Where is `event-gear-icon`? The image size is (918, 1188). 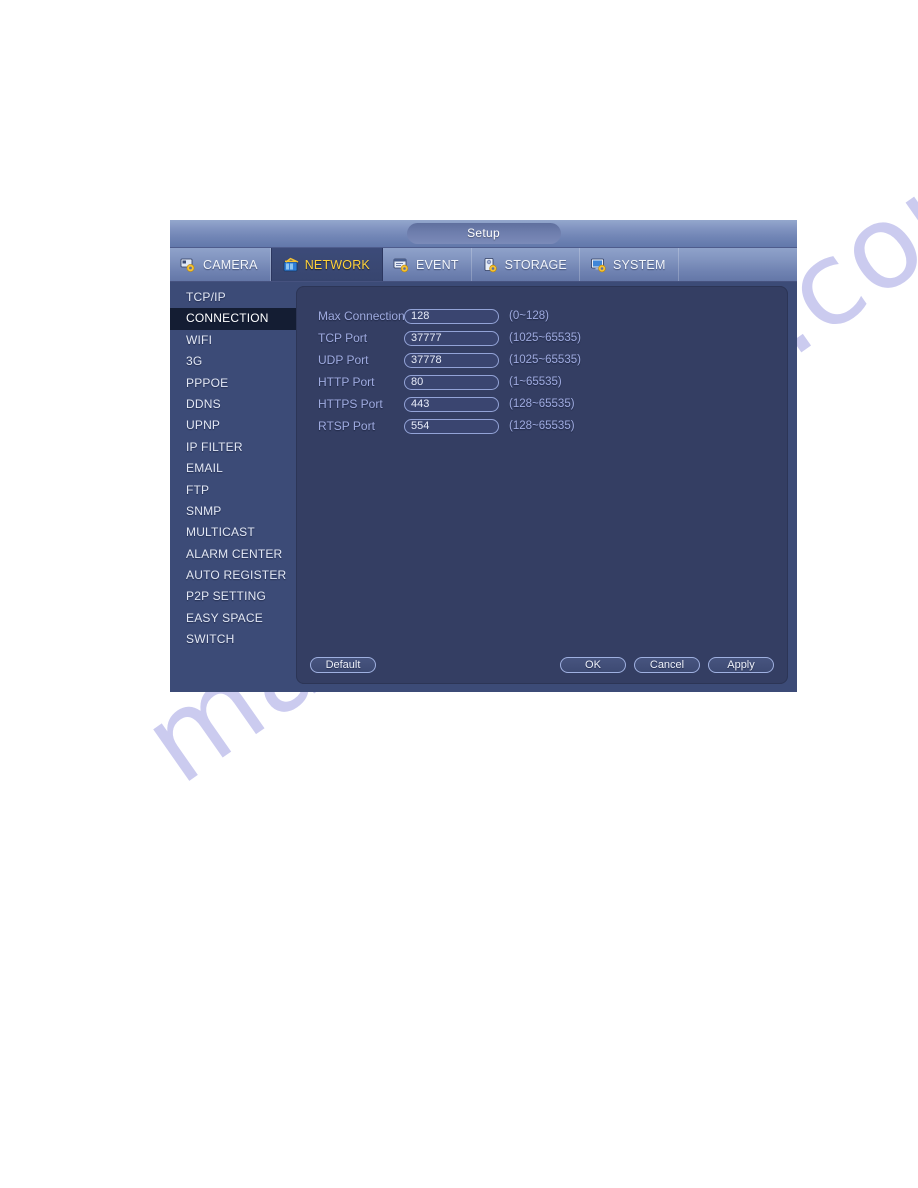
event-gear-icon is located at coordinates (402, 265).